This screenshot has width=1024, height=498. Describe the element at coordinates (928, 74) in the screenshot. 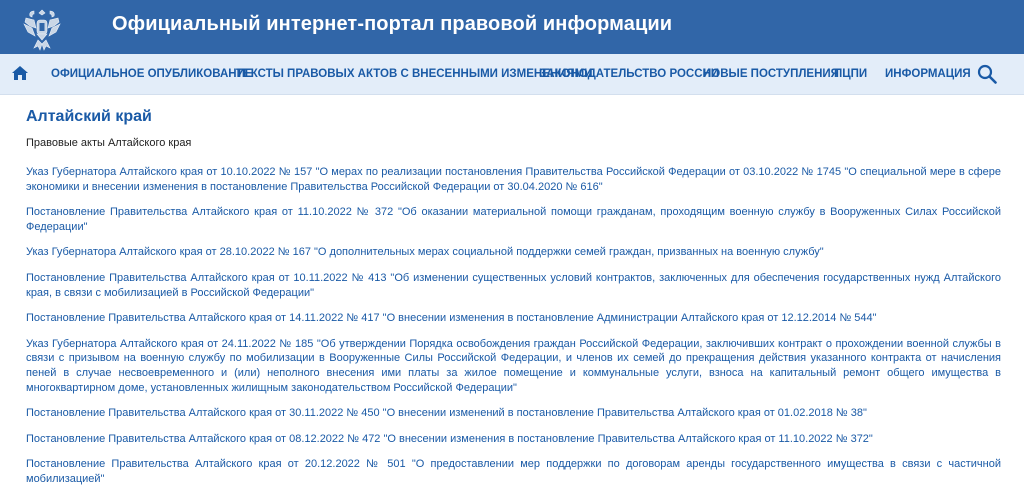

I see `nav-information: ИНФОРМАЦИЯ` at that location.